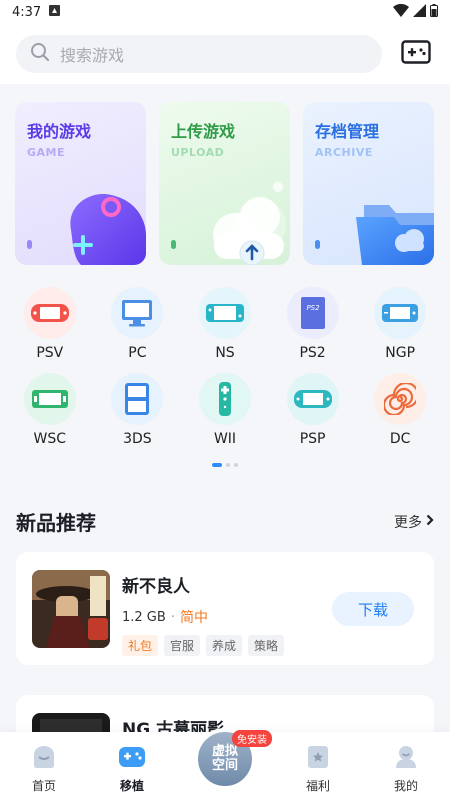  I want to click on ns-switch-icon, so click(224, 313).